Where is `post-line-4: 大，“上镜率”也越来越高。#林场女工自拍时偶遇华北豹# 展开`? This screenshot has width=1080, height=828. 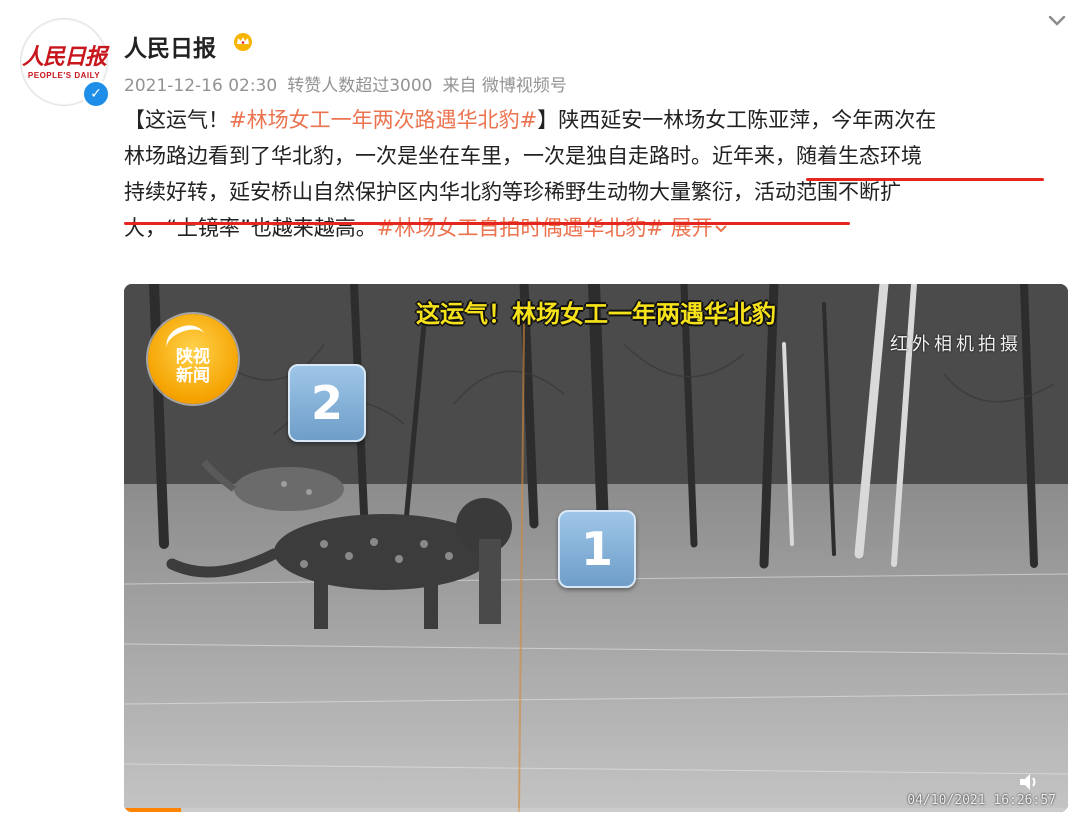 post-line-4: 大，“上镜率”也越来越高。#林场女工自拍时偶遇华北豹# 展开 is located at coordinates (594, 228).